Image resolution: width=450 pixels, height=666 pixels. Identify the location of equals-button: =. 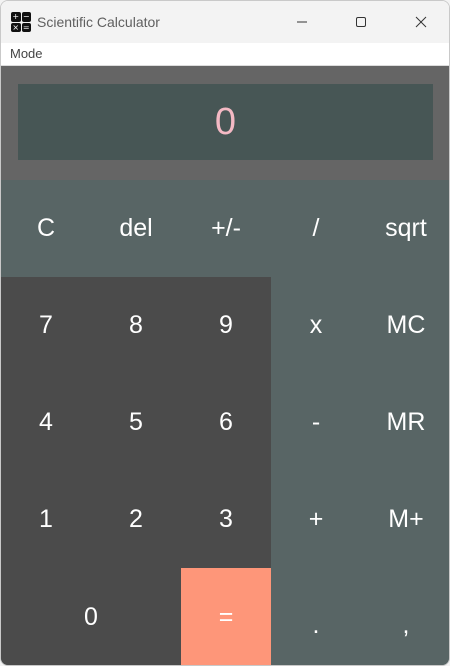
(226, 616).